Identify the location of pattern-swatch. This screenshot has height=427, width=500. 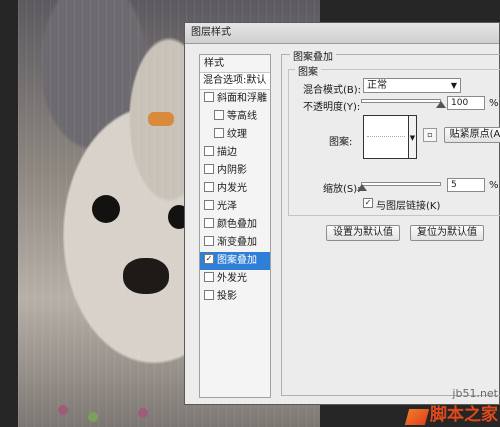
(386, 137).